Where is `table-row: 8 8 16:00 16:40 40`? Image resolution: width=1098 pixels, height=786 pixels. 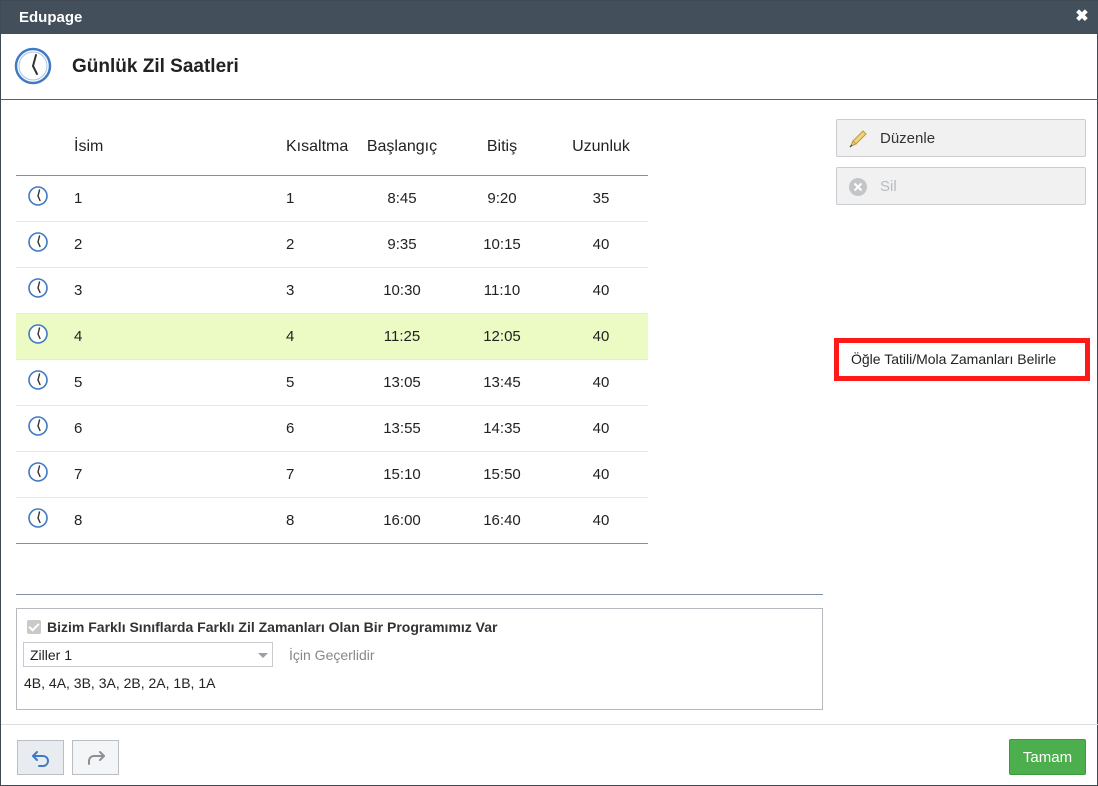 table-row: 8 8 16:00 16:40 40 is located at coordinates (332, 520).